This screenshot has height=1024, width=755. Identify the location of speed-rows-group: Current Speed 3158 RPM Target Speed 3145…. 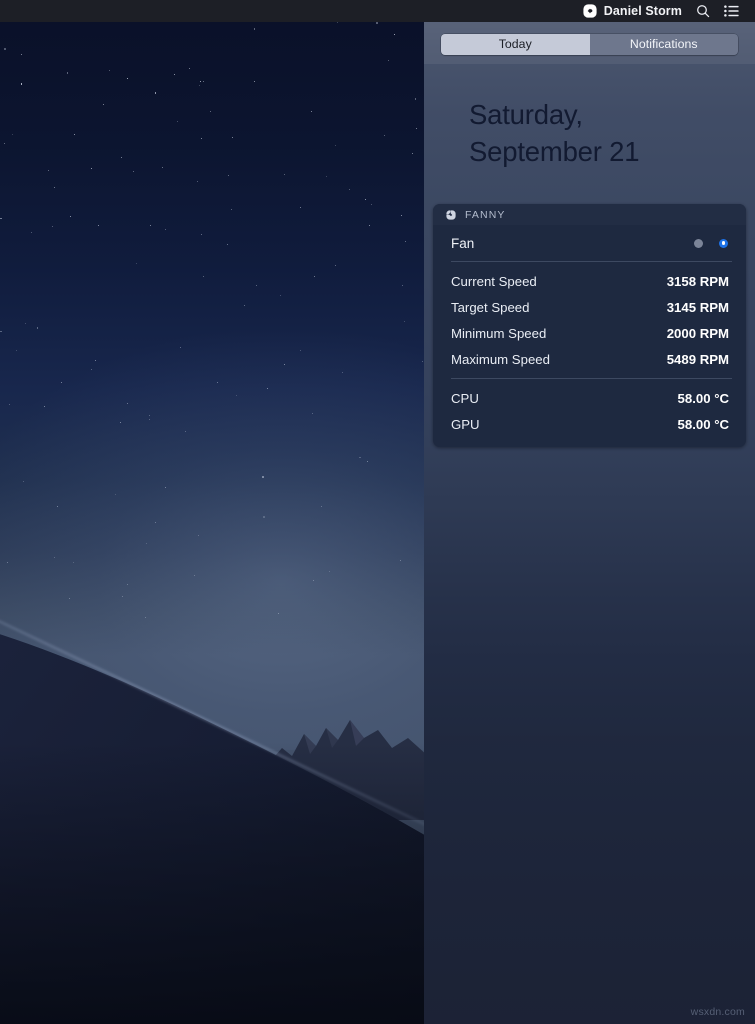
(589, 320).